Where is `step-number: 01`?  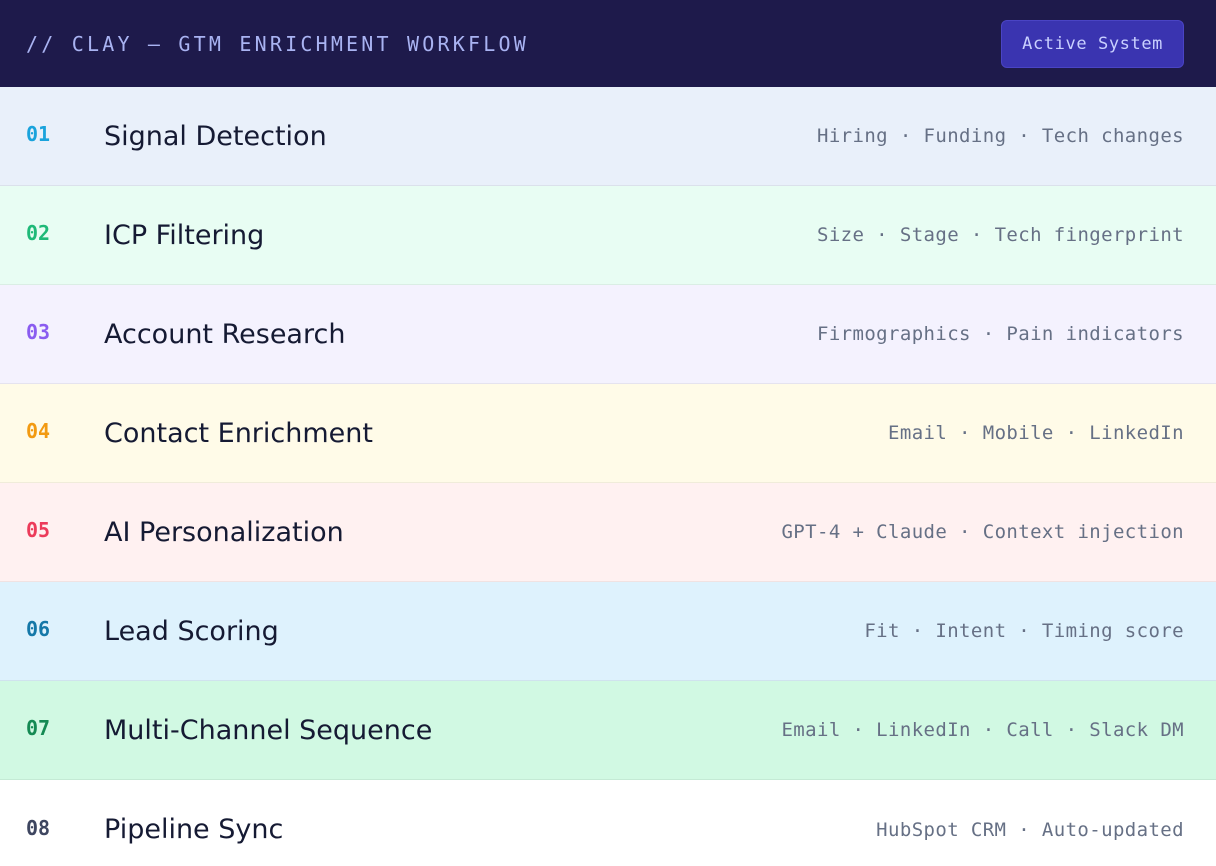 step-number: 01 is located at coordinates (38, 134).